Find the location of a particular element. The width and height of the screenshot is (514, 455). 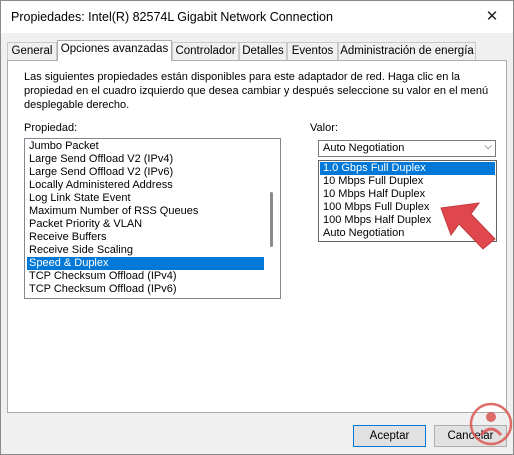

watermark-logo-icon is located at coordinates (491, 424).